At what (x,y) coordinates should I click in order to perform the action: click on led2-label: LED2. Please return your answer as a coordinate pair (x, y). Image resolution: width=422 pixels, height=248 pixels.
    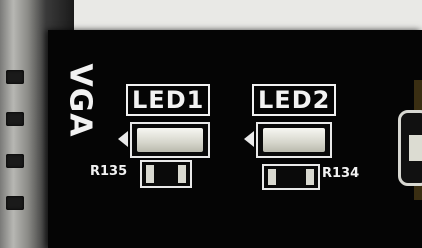
    Looking at the image, I should click on (294, 100).